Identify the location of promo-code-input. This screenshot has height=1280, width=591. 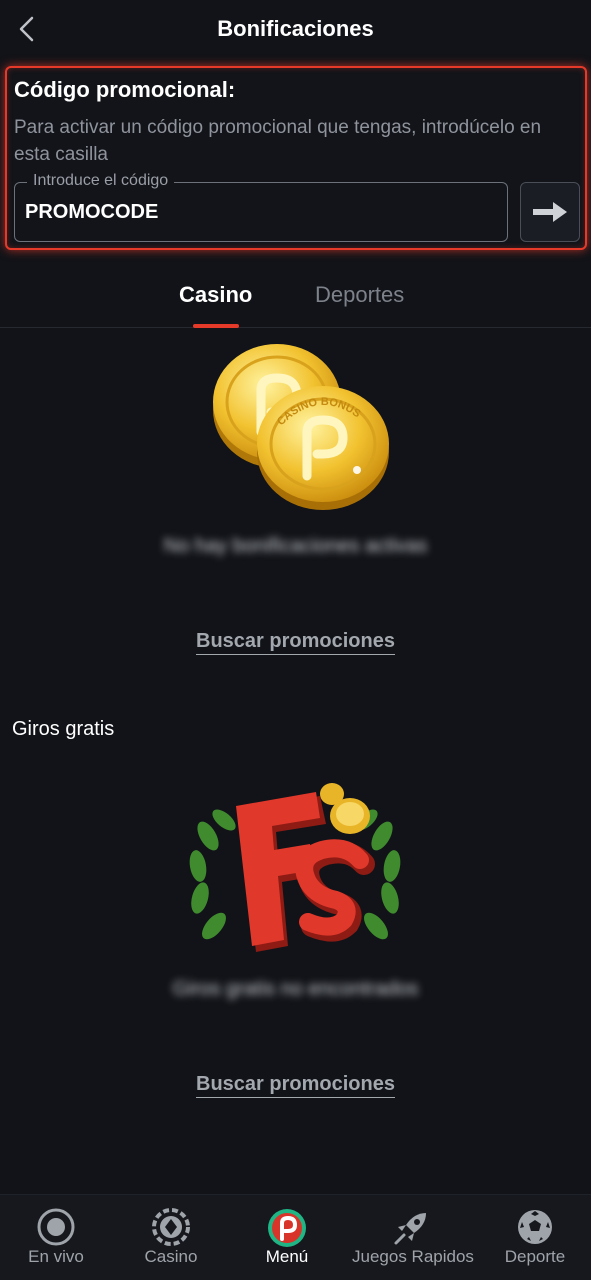
(260, 212).